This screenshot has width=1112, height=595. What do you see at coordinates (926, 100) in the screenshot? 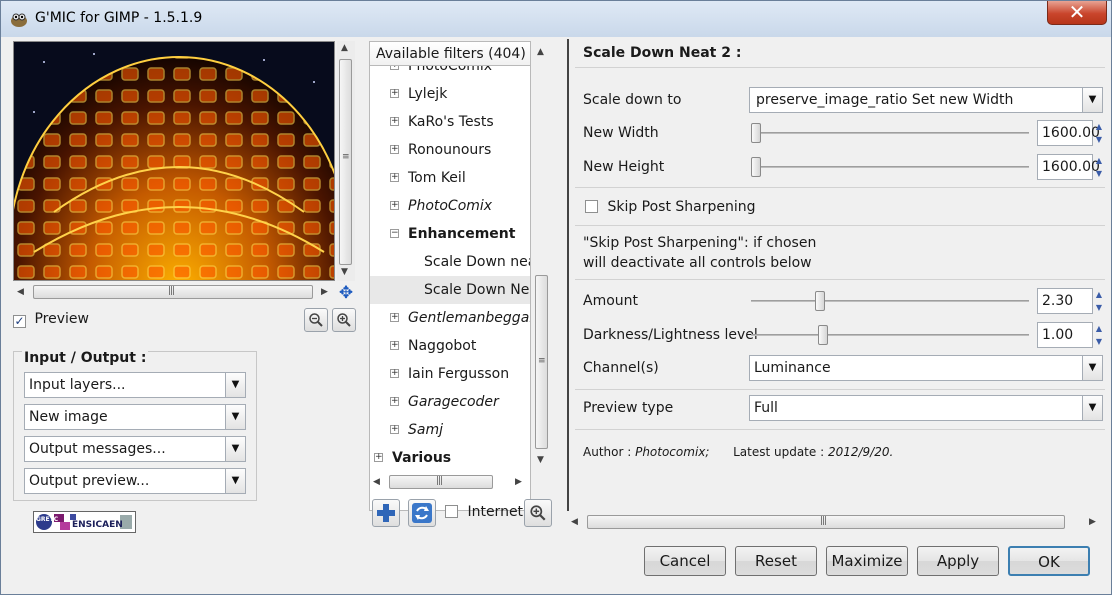
I see `scale-down-select: preserve_image_ratio Set new Width ▼` at bounding box center [926, 100].